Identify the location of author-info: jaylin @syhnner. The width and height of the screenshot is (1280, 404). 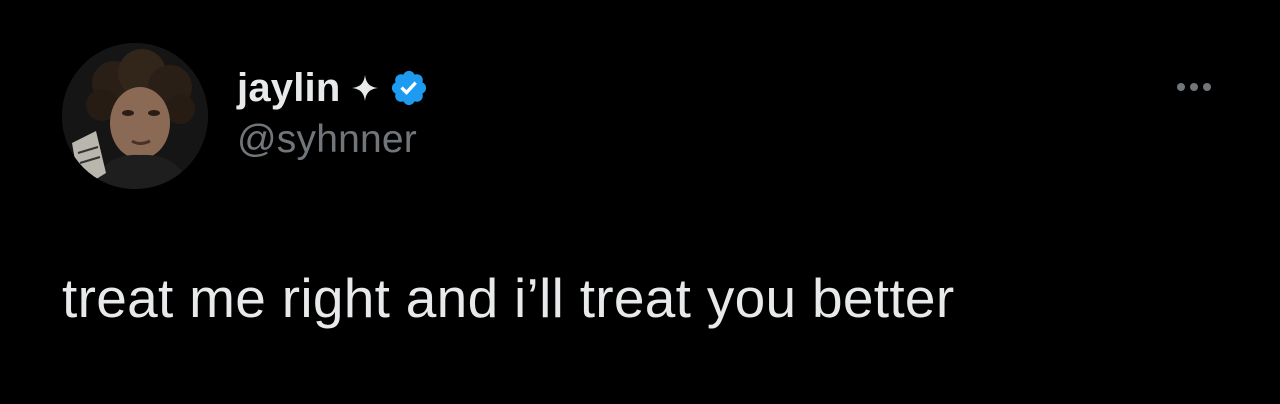
(333, 114).